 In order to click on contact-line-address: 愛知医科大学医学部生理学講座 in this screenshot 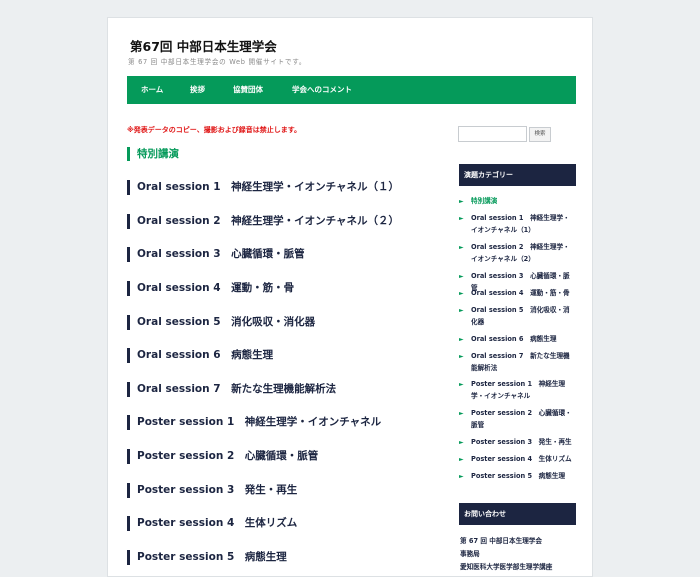, I will do `click(506, 567)`.